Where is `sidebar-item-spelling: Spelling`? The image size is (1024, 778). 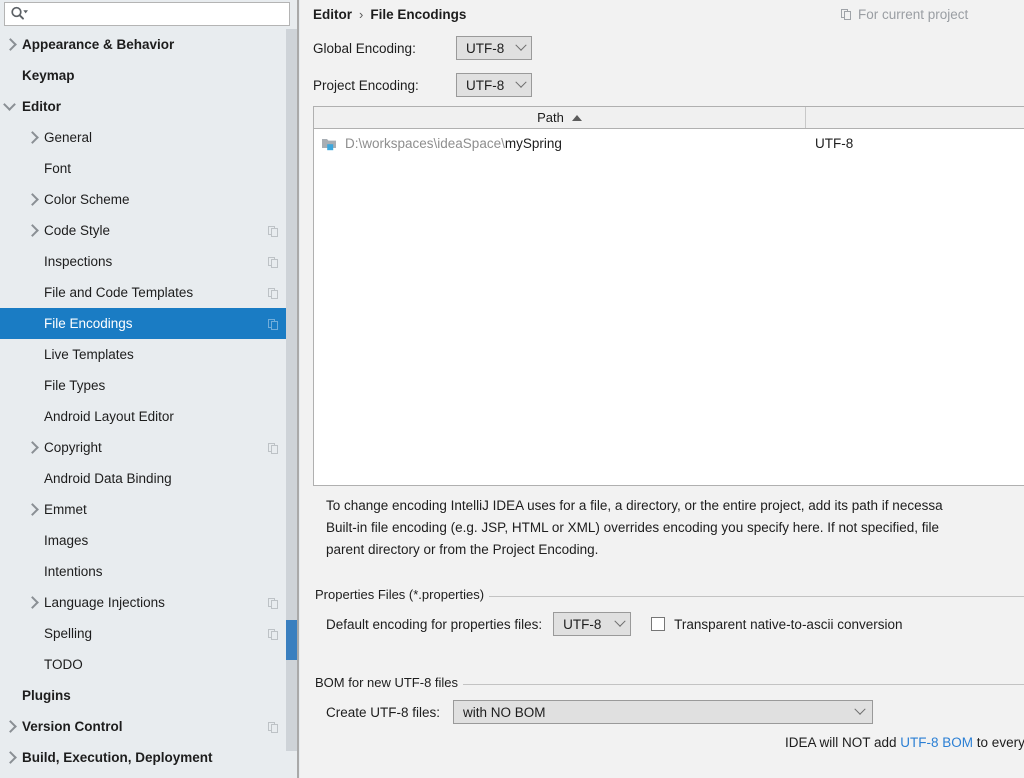
sidebar-item-spelling: Spelling is located at coordinates (143, 633).